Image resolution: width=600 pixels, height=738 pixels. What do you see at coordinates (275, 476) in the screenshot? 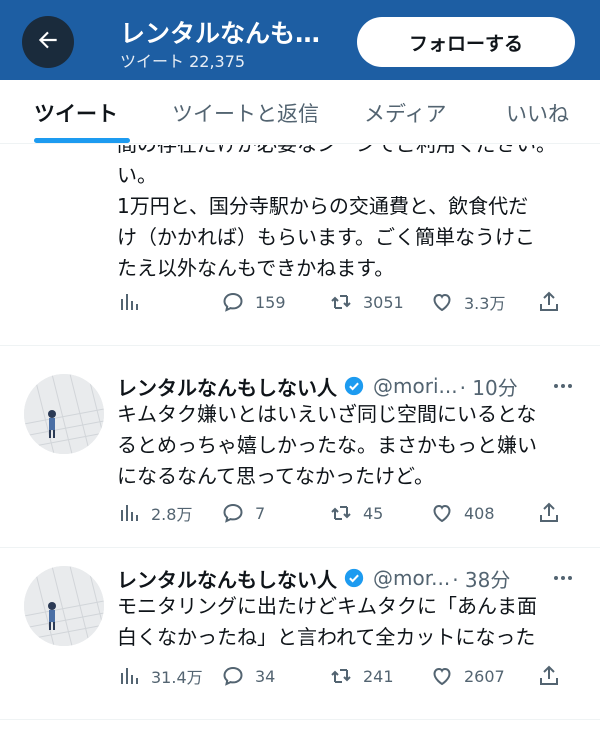
I see `tweet-line: になるなんて思ってなかったけど。` at bounding box center [275, 476].